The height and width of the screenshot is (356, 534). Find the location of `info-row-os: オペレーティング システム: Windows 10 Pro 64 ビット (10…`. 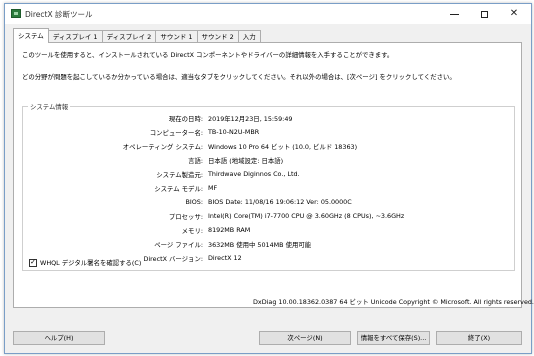

info-row-os: オペレーティング システム: Windows 10 Pro 64 ビット (10… is located at coordinates (268, 147).